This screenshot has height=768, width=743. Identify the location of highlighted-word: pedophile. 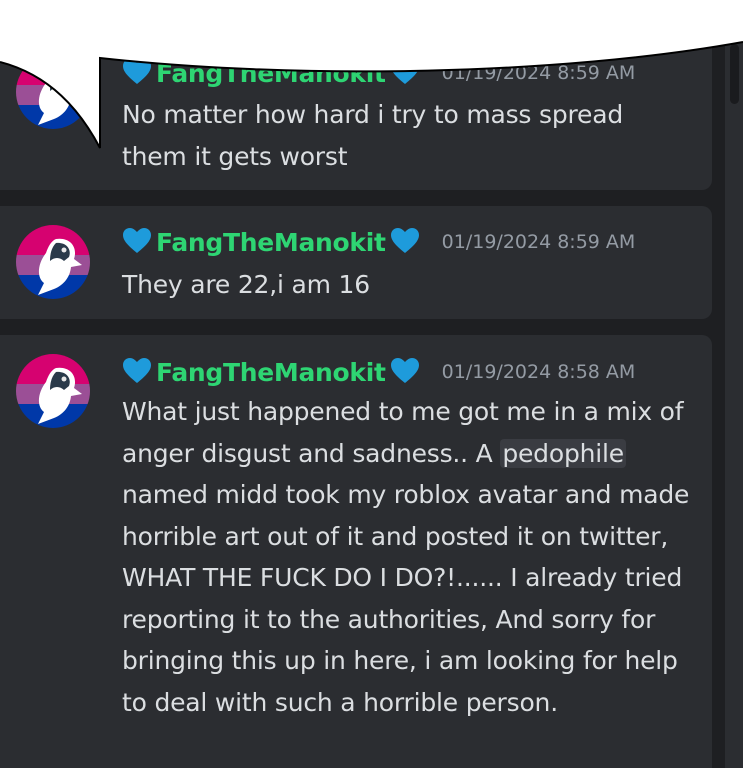
(563, 453).